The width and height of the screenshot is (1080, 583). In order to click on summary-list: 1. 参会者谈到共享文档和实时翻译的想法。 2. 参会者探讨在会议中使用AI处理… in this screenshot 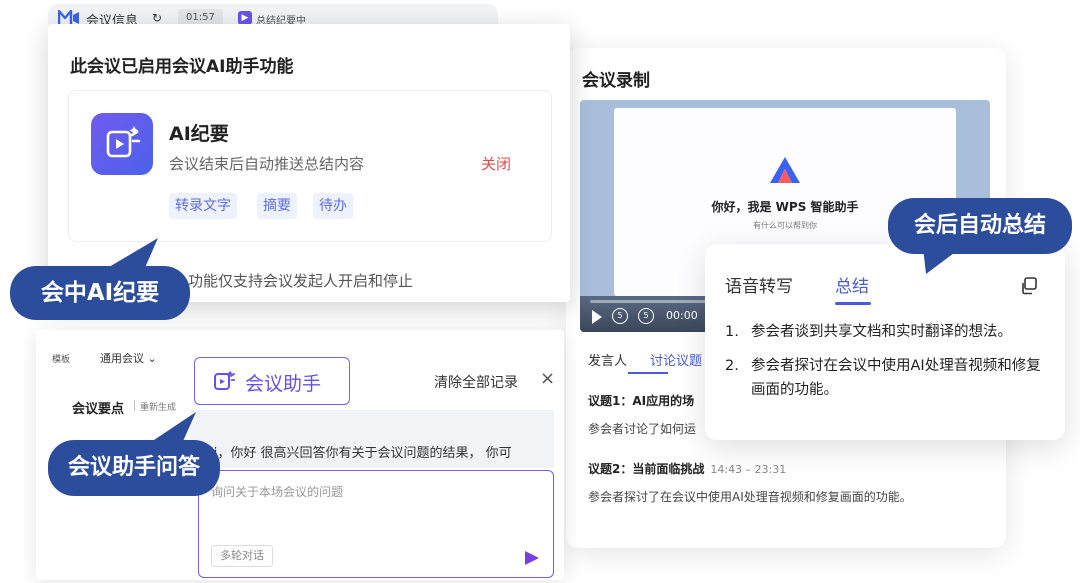, I will do `click(890, 366)`.